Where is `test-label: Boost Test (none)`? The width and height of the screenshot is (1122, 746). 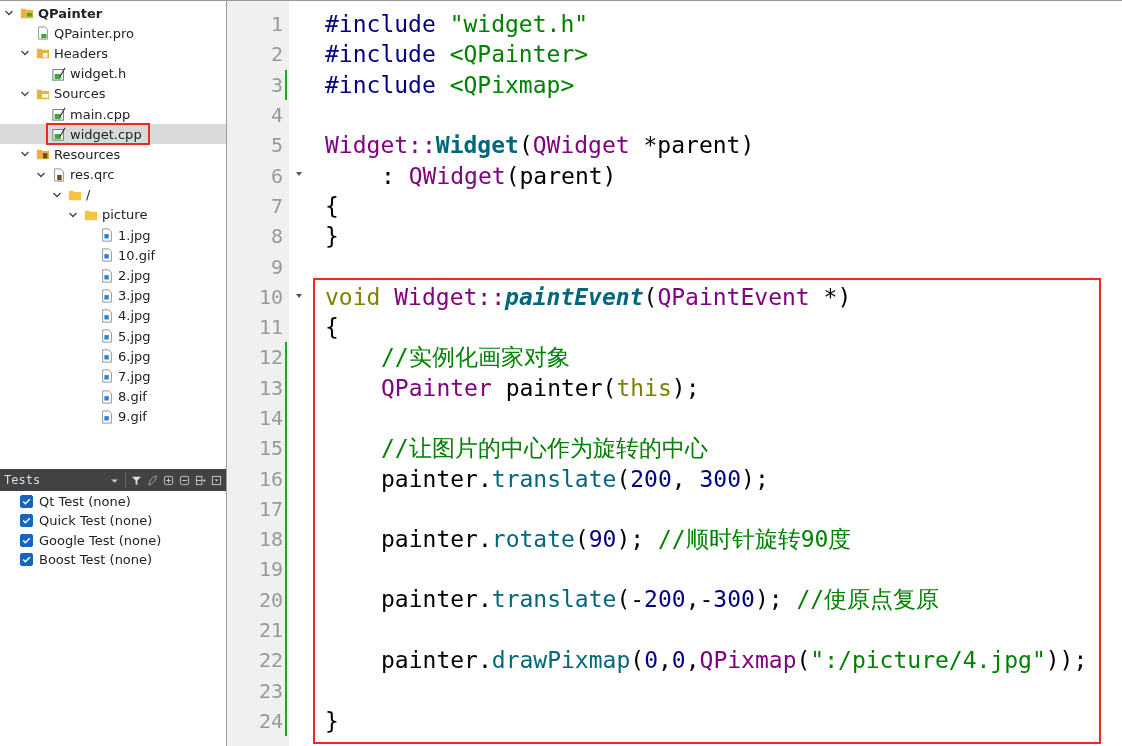 test-label: Boost Test (none) is located at coordinates (96, 560).